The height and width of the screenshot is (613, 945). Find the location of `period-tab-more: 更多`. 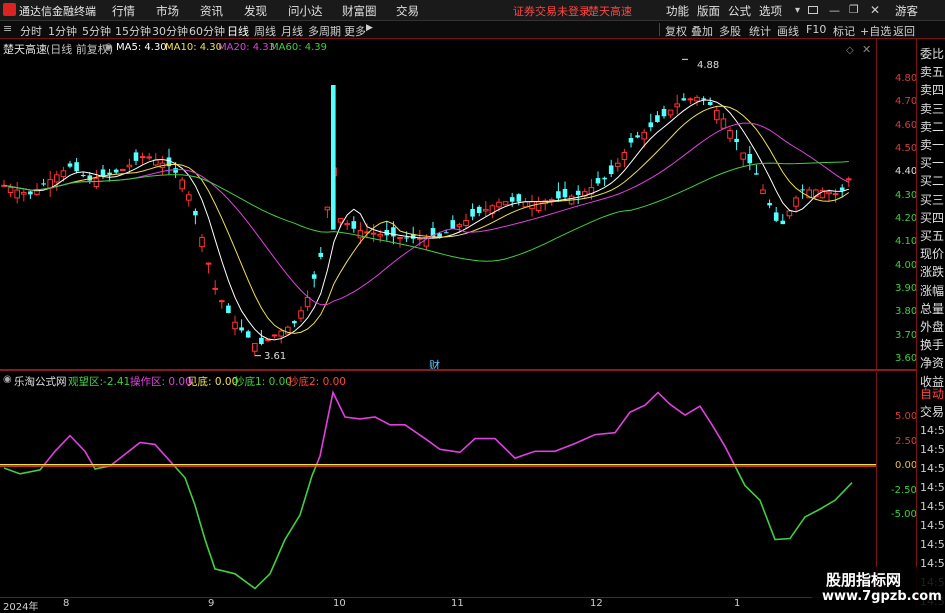

period-tab-more: 更多 is located at coordinates (355, 31).